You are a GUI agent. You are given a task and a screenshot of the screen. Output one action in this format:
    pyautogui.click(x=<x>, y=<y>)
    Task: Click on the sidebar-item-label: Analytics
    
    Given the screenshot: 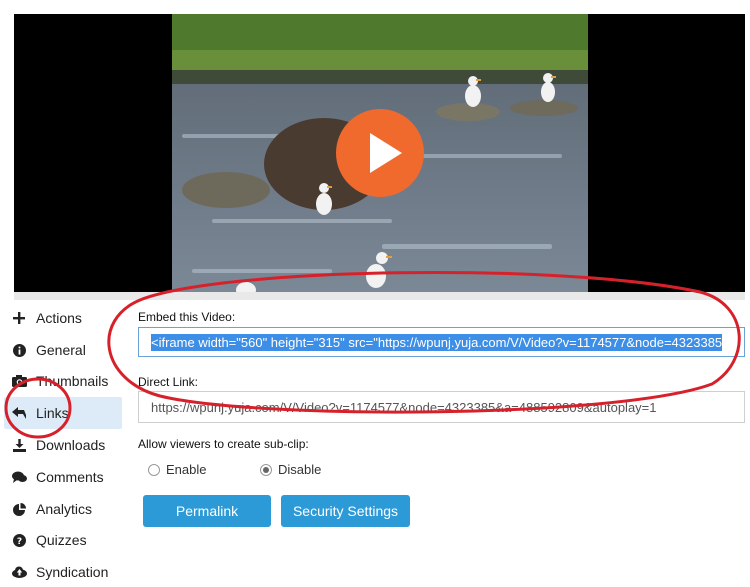 What is the action you would take?
    pyautogui.click(x=64, y=509)
    